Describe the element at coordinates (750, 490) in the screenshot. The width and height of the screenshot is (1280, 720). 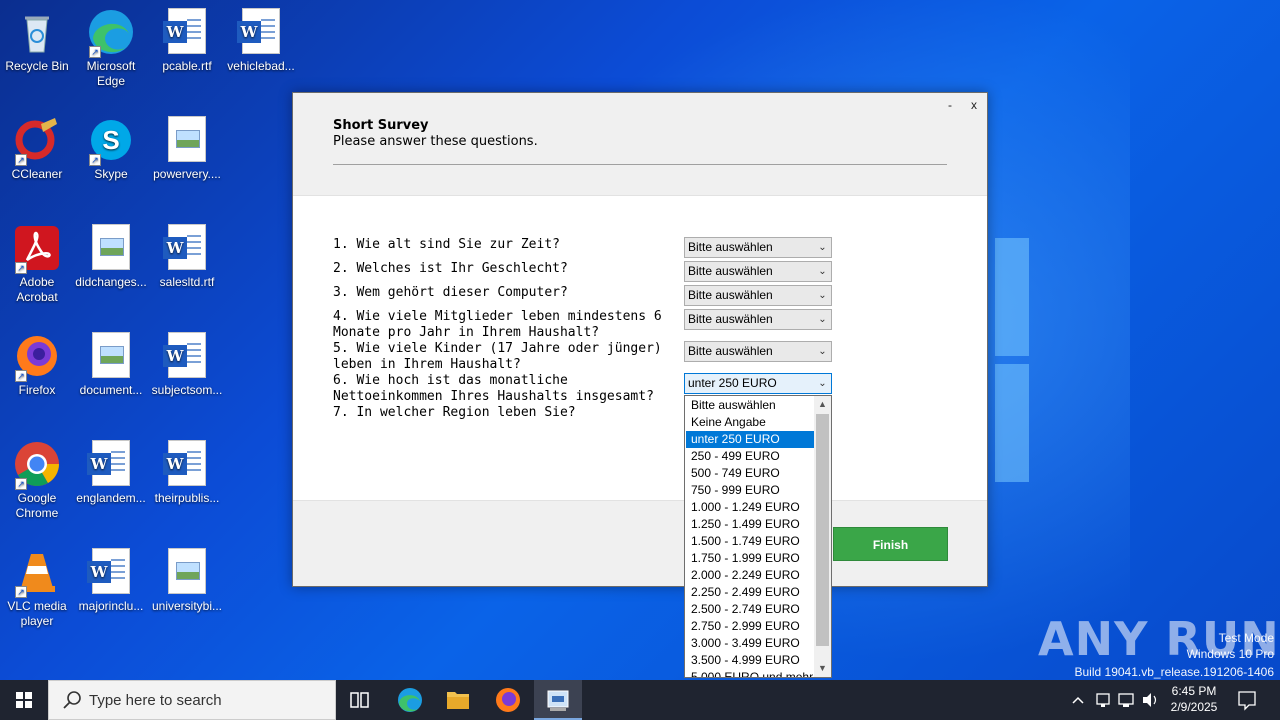
I see `dropdown-option: 750 - 999 EURO` at that location.